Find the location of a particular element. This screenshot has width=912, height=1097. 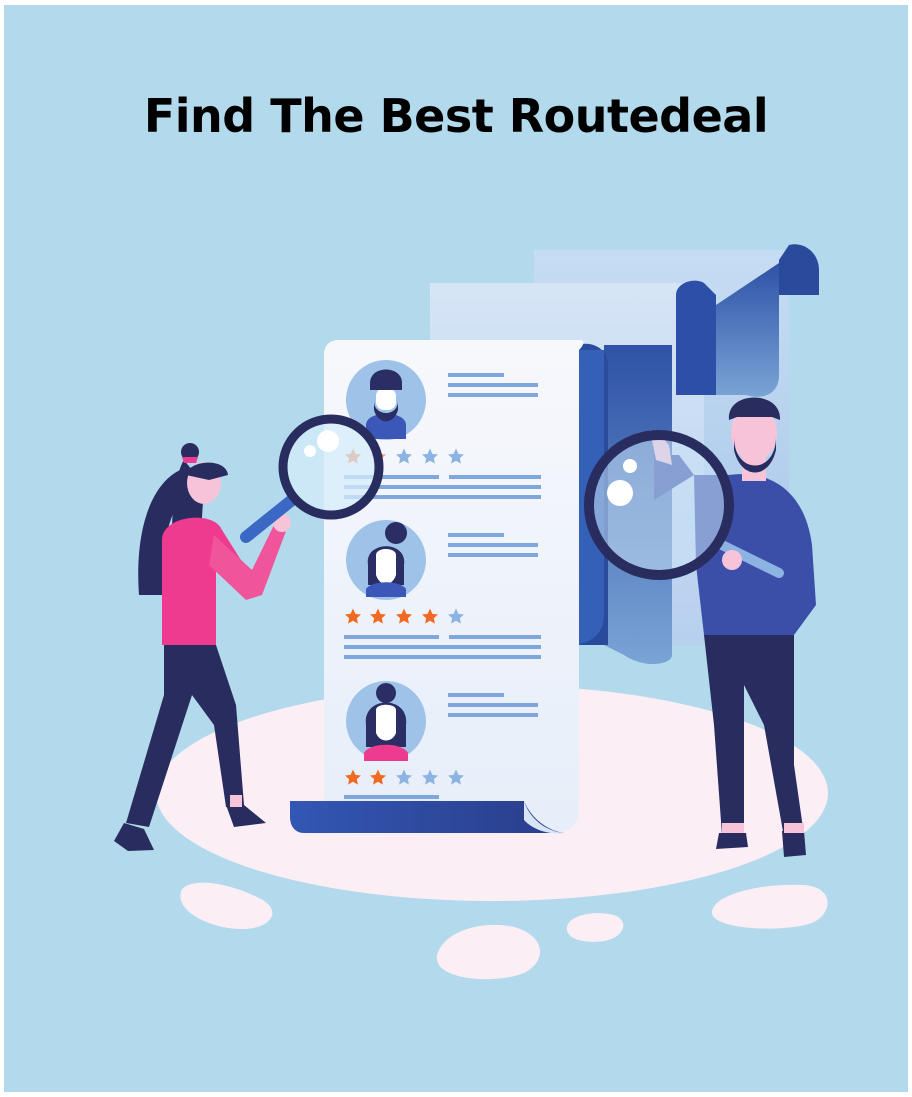

woman-in-pink-avatar-icon is located at coordinates (386, 721).